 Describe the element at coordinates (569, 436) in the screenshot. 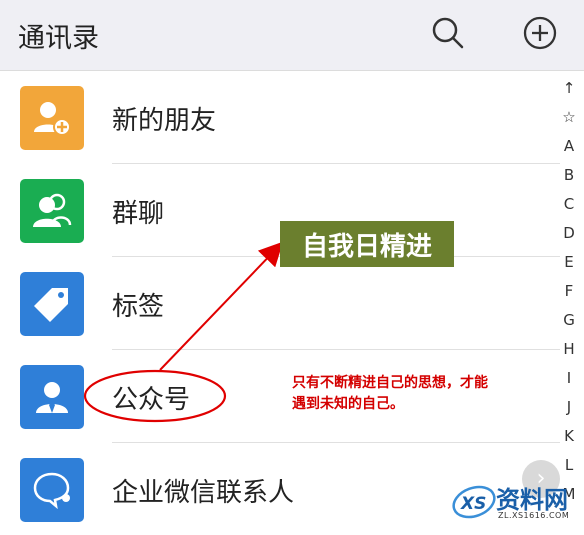

I see `index-letter: K` at that location.